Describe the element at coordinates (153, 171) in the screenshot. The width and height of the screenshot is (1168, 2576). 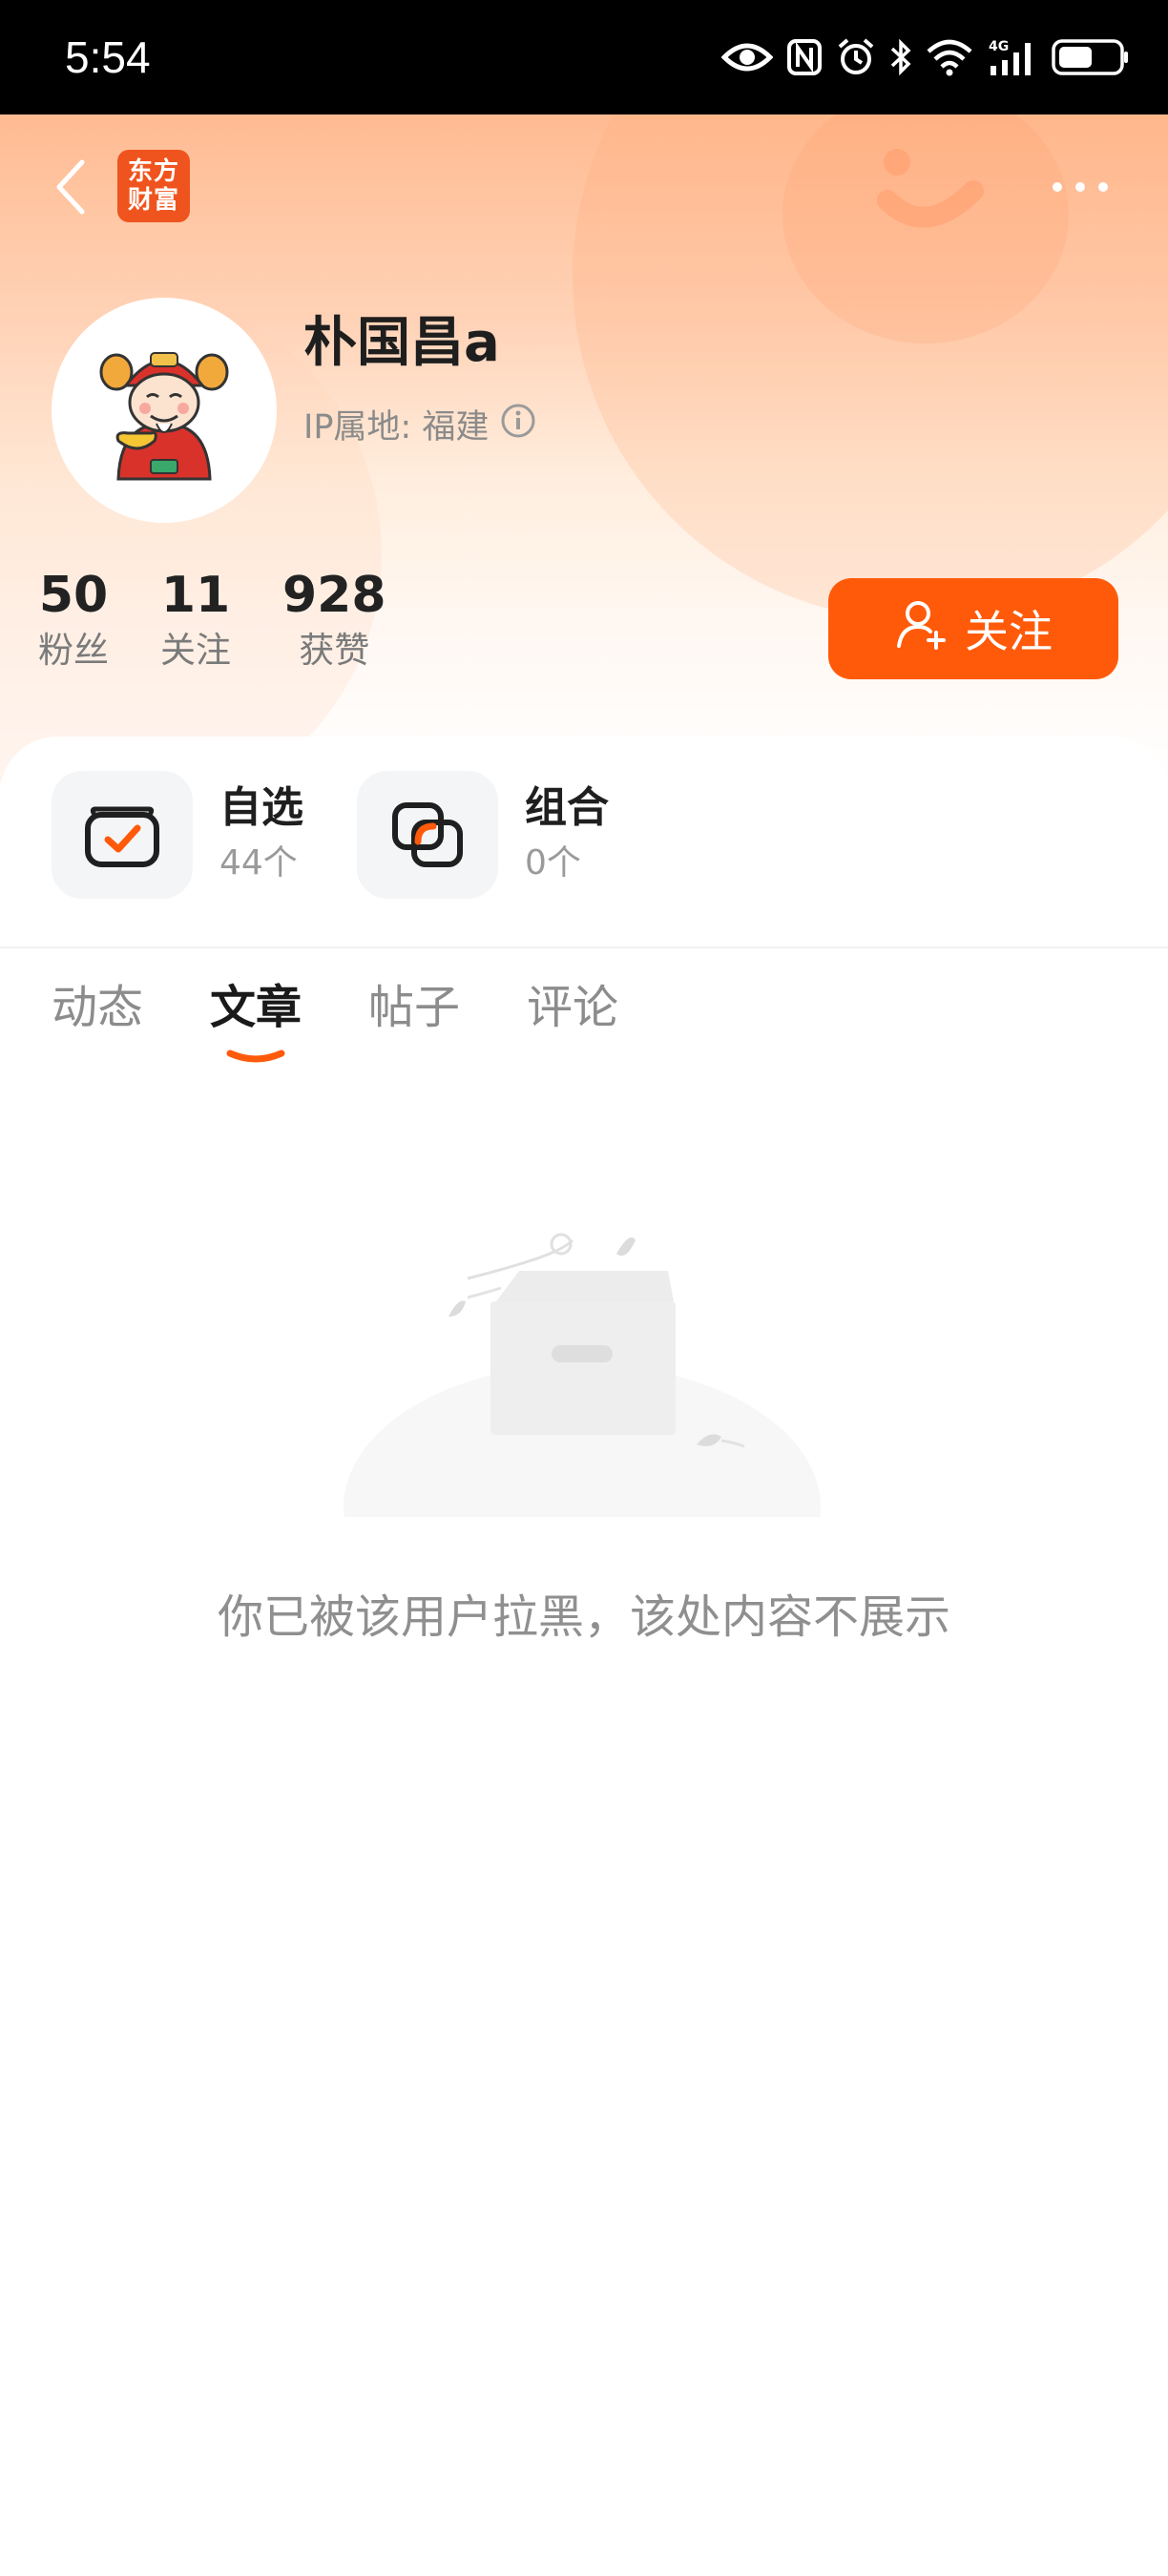
I see `logo-text-line1: 东方` at that location.